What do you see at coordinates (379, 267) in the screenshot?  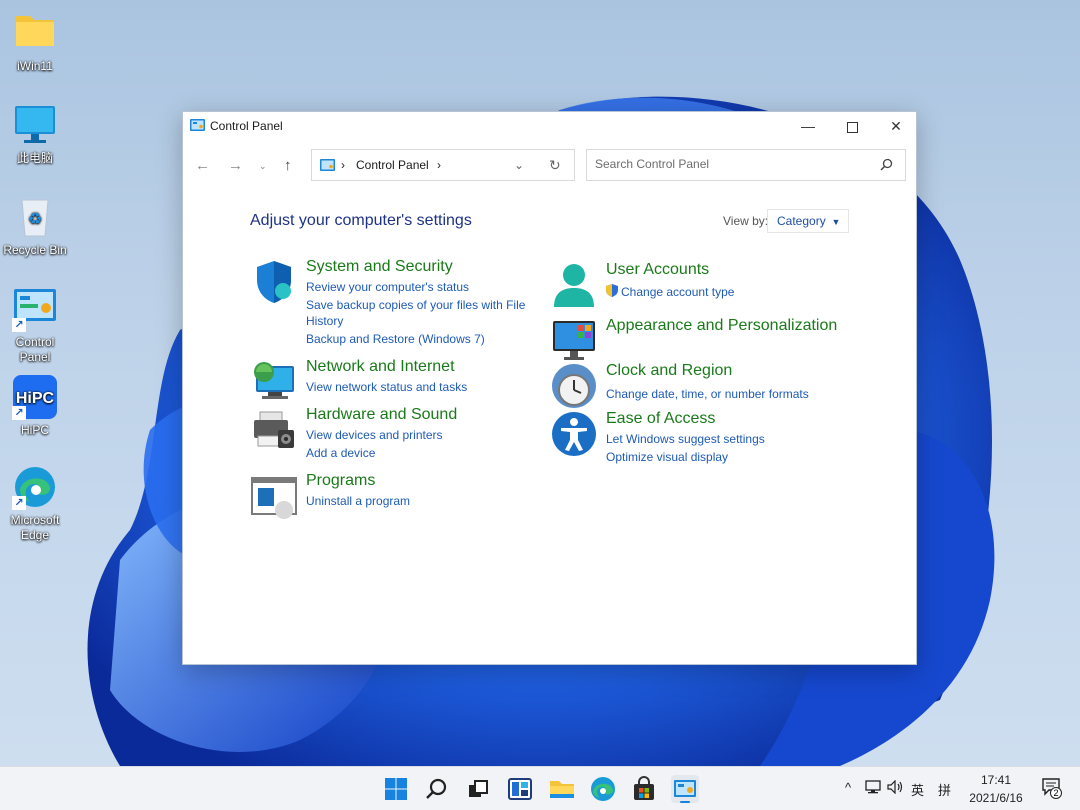 I see `system-security-link: System and Security` at bounding box center [379, 267].